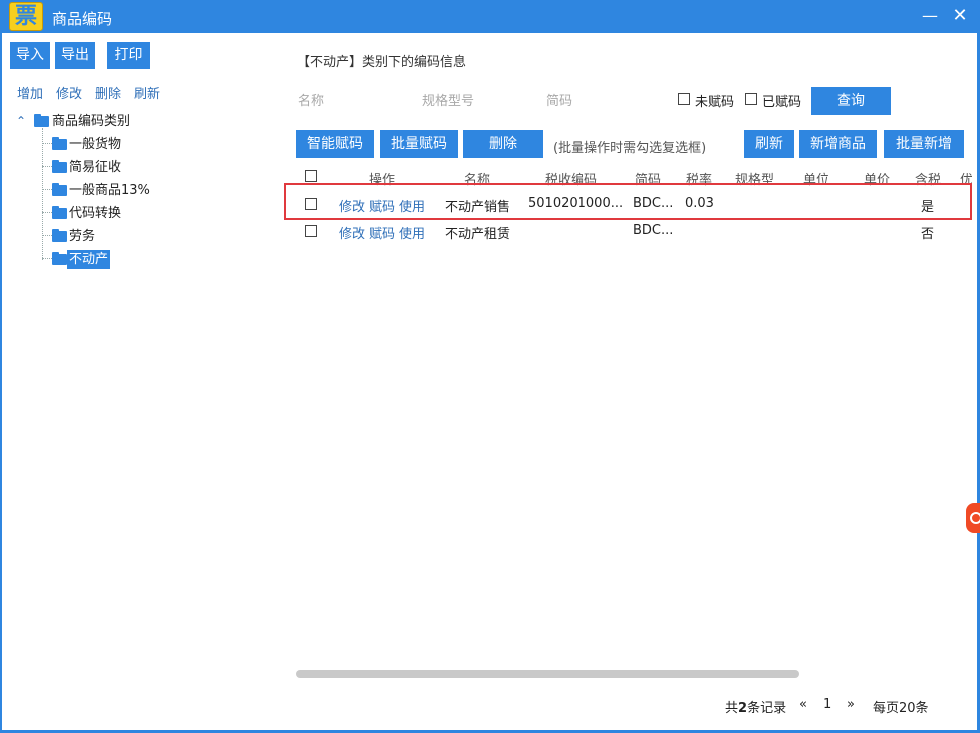  Describe the element at coordinates (767, 708) in the screenshot. I see `pager-total-suffix: 条记录` at that location.